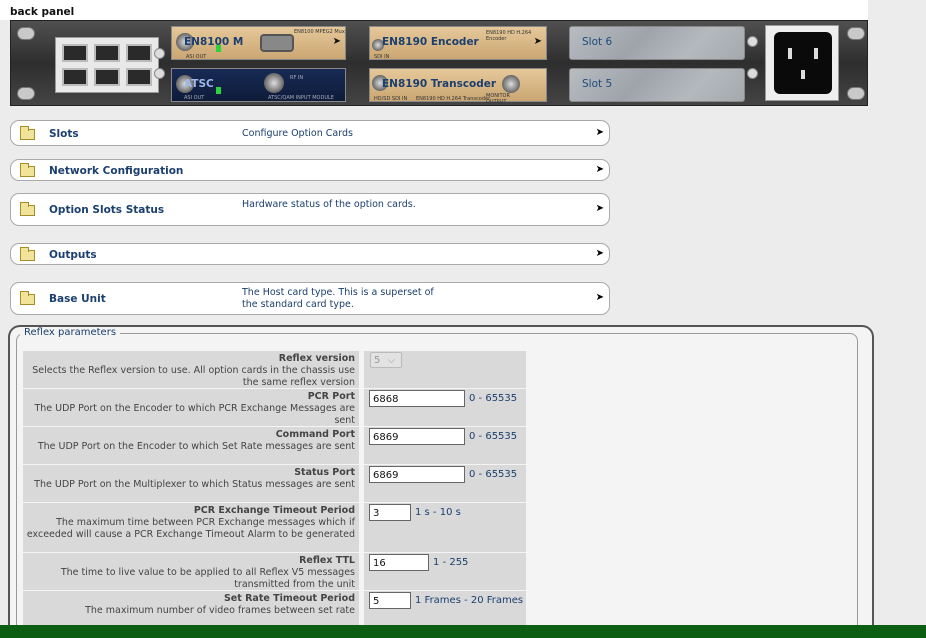 This screenshot has width=926, height=638. Describe the element at coordinates (310, 170) in the screenshot. I see `nav-row-network-configuration: Network Configuration ➤` at that location.